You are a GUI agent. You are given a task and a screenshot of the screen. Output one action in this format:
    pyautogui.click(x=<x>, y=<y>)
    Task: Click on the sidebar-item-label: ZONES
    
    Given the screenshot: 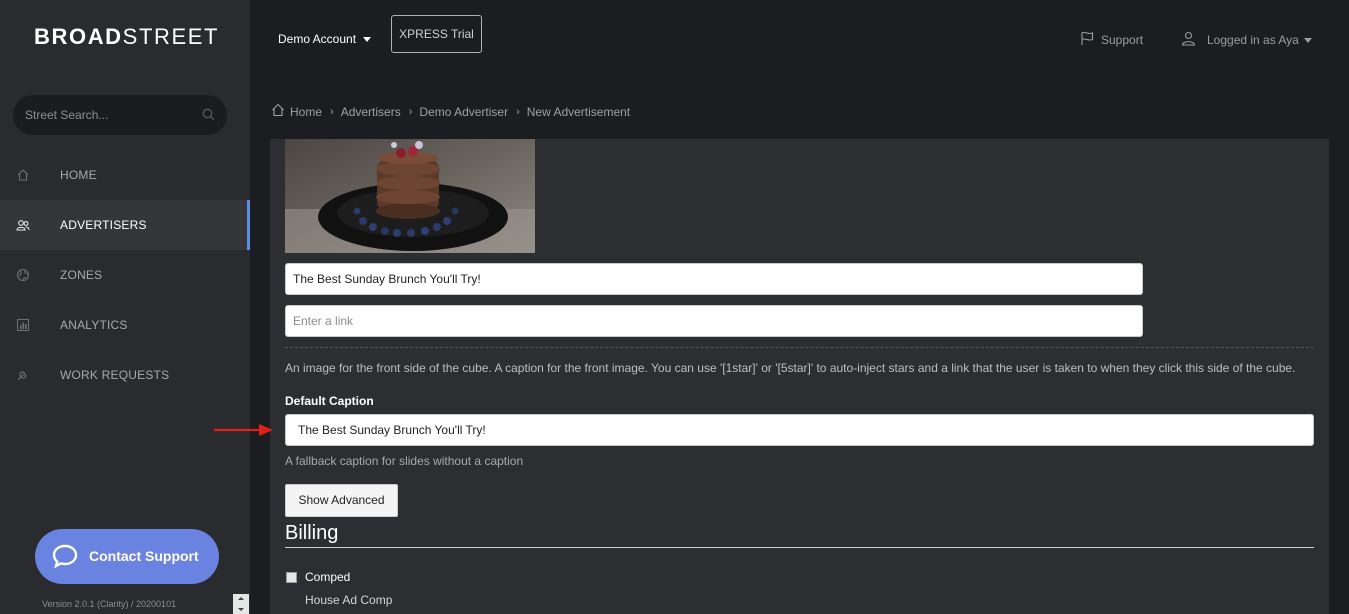 What is the action you would take?
    pyautogui.click(x=81, y=275)
    